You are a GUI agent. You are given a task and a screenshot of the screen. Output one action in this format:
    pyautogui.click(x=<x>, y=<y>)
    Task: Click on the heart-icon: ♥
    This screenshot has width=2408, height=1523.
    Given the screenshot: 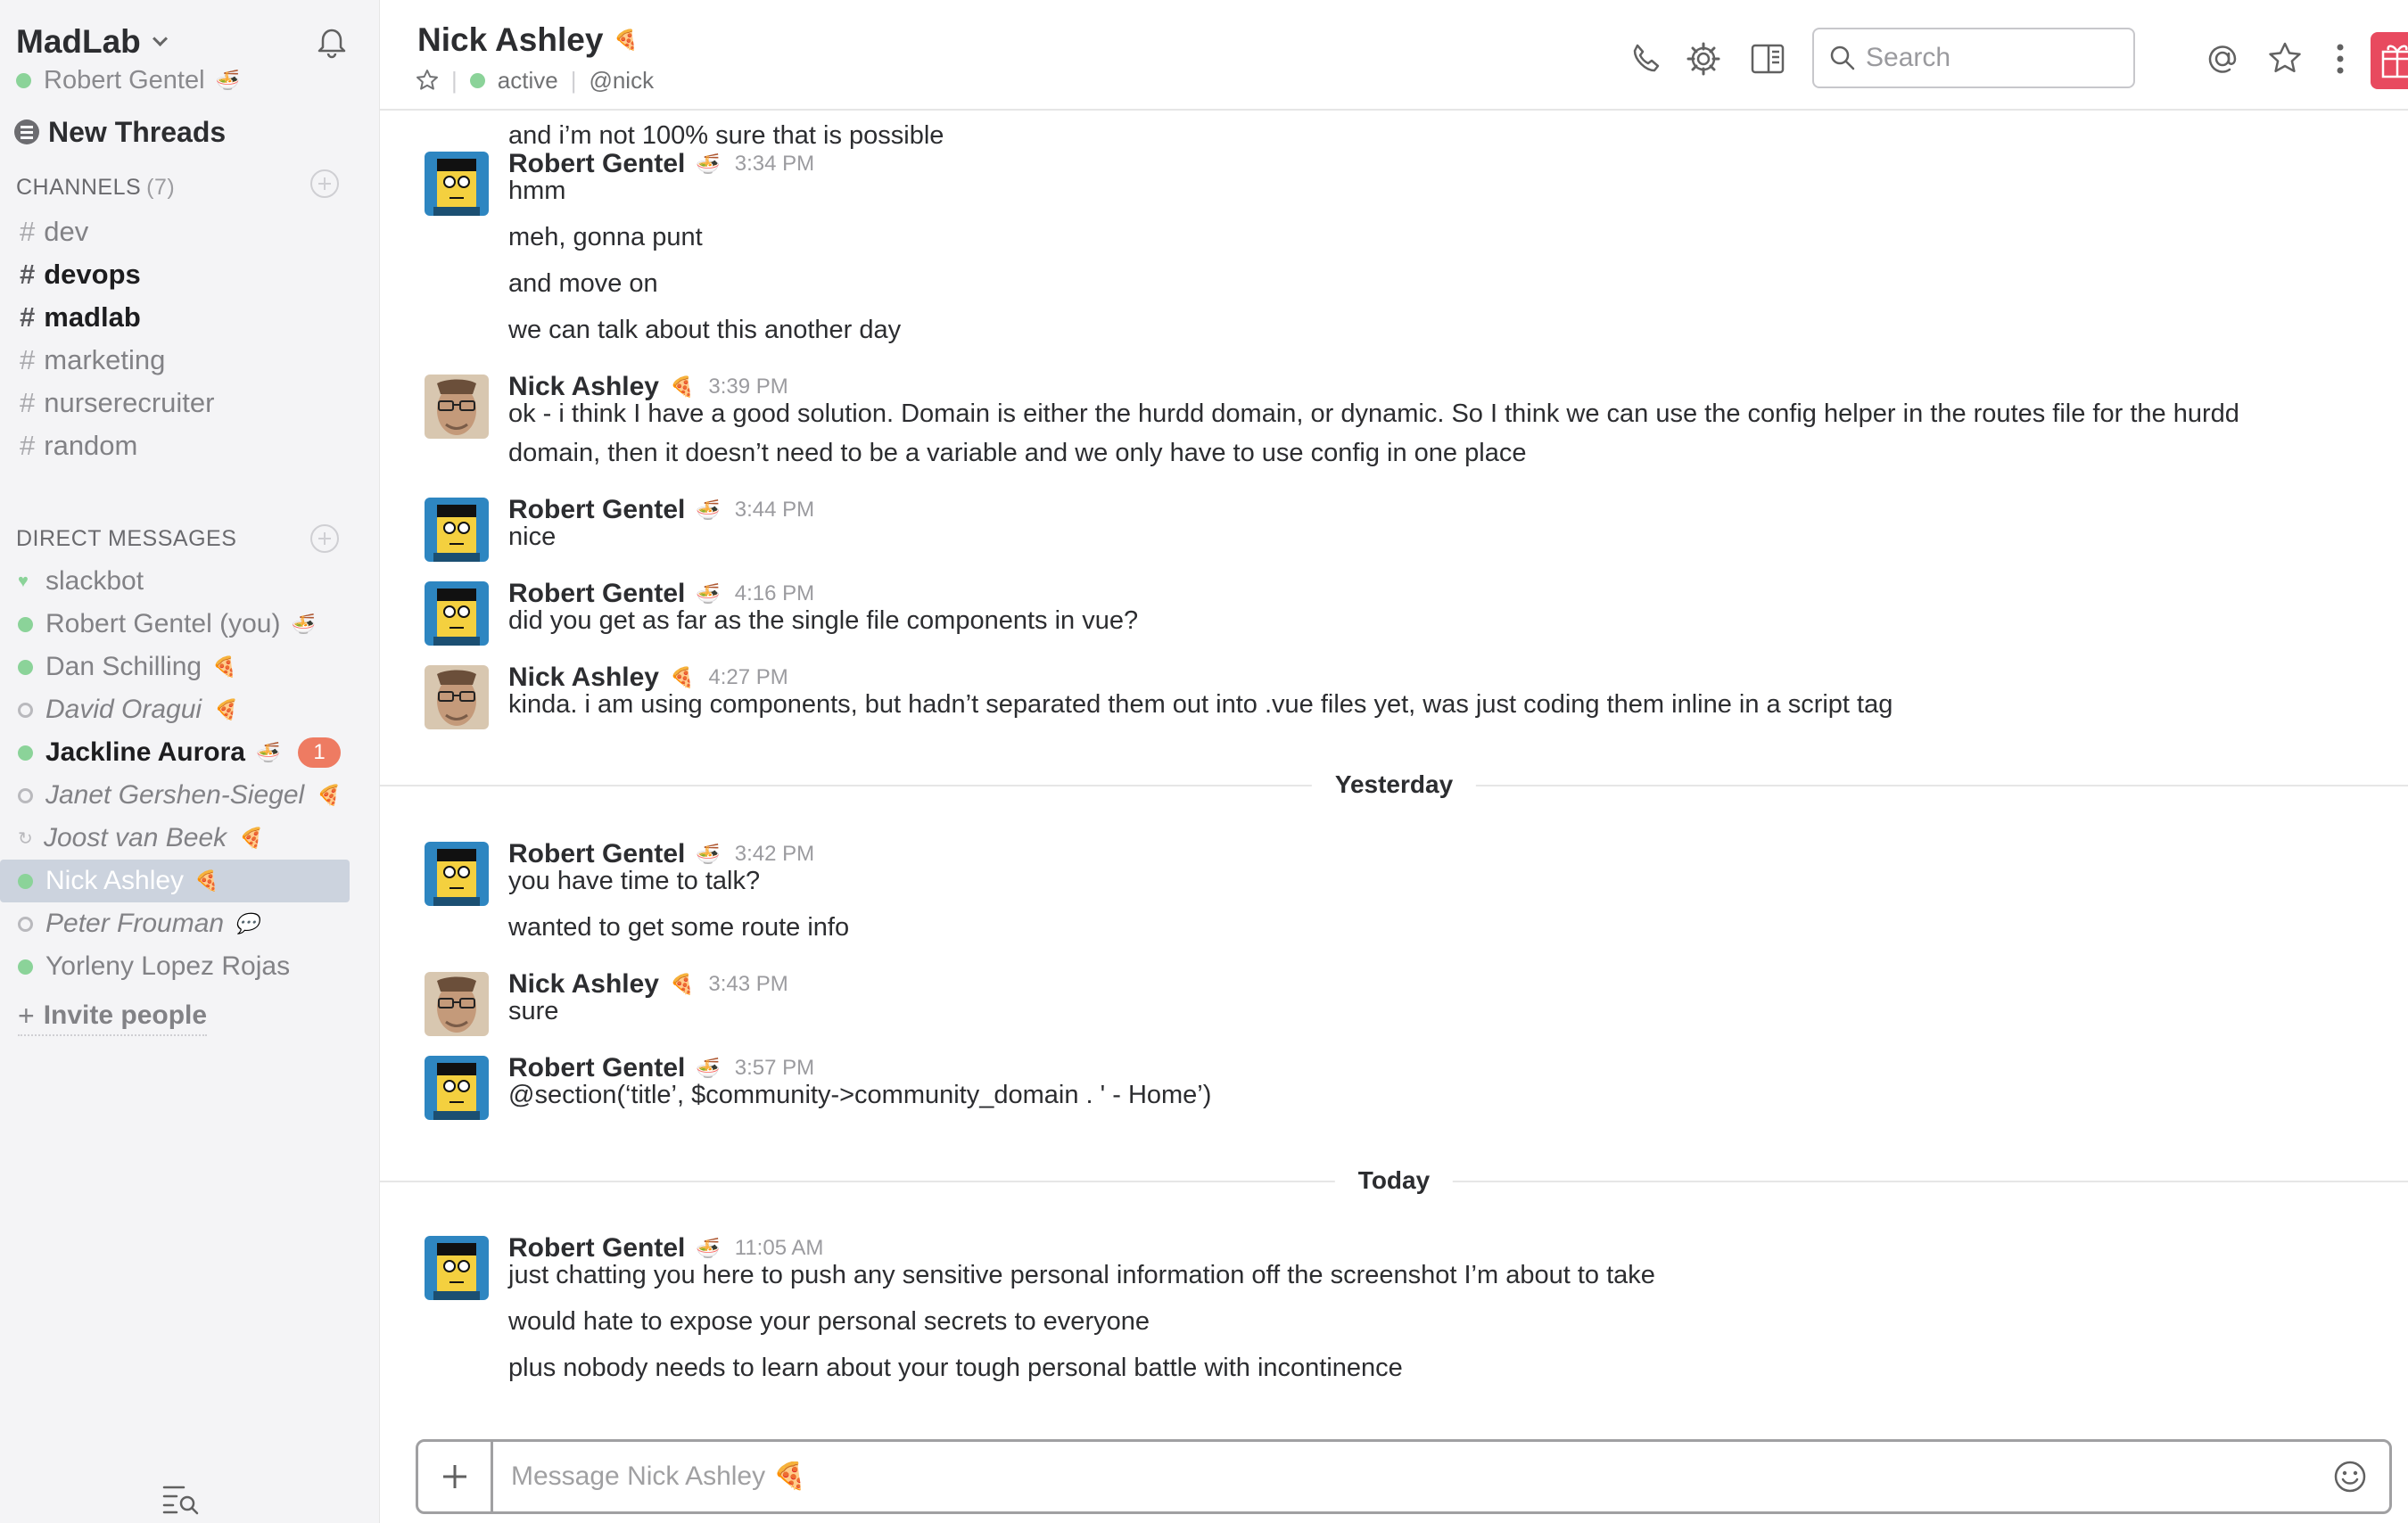 What is the action you would take?
    pyautogui.click(x=23, y=581)
    